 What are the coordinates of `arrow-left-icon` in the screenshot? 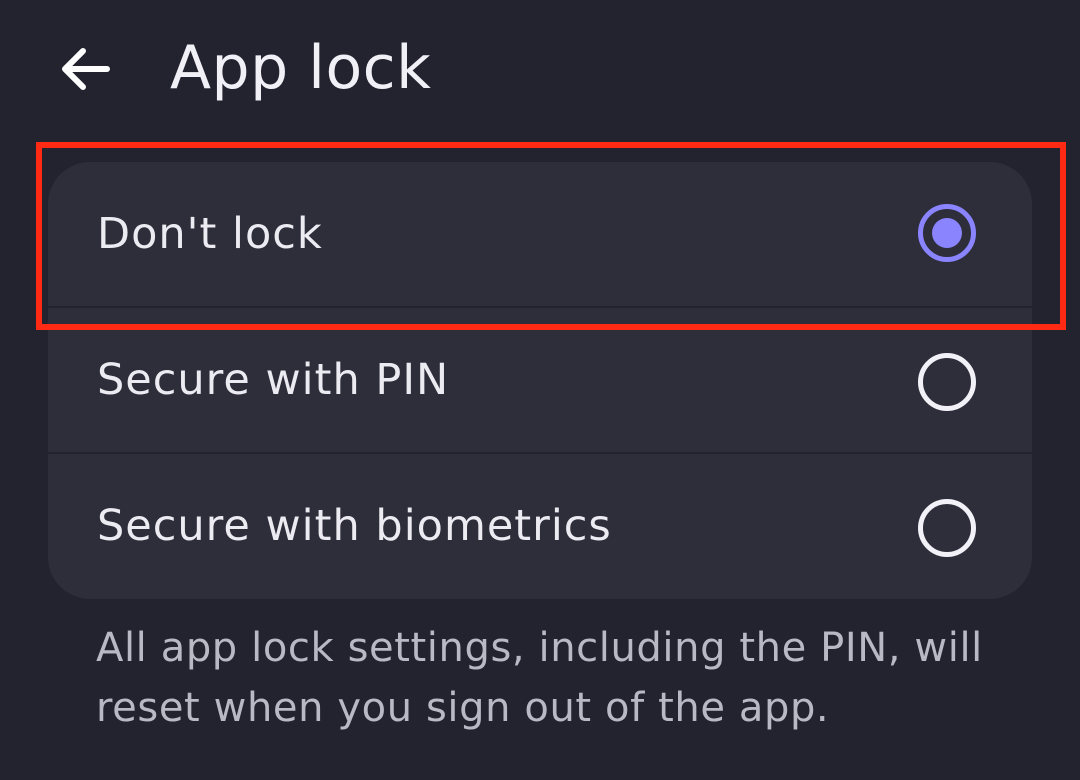 It's located at (86, 69).